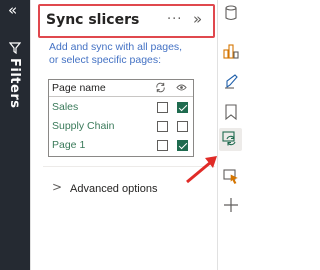 Image resolution: width=320 pixels, height=270 pixels. What do you see at coordinates (231, 51) in the screenshot?
I see `format-visual-icon` at bounding box center [231, 51].